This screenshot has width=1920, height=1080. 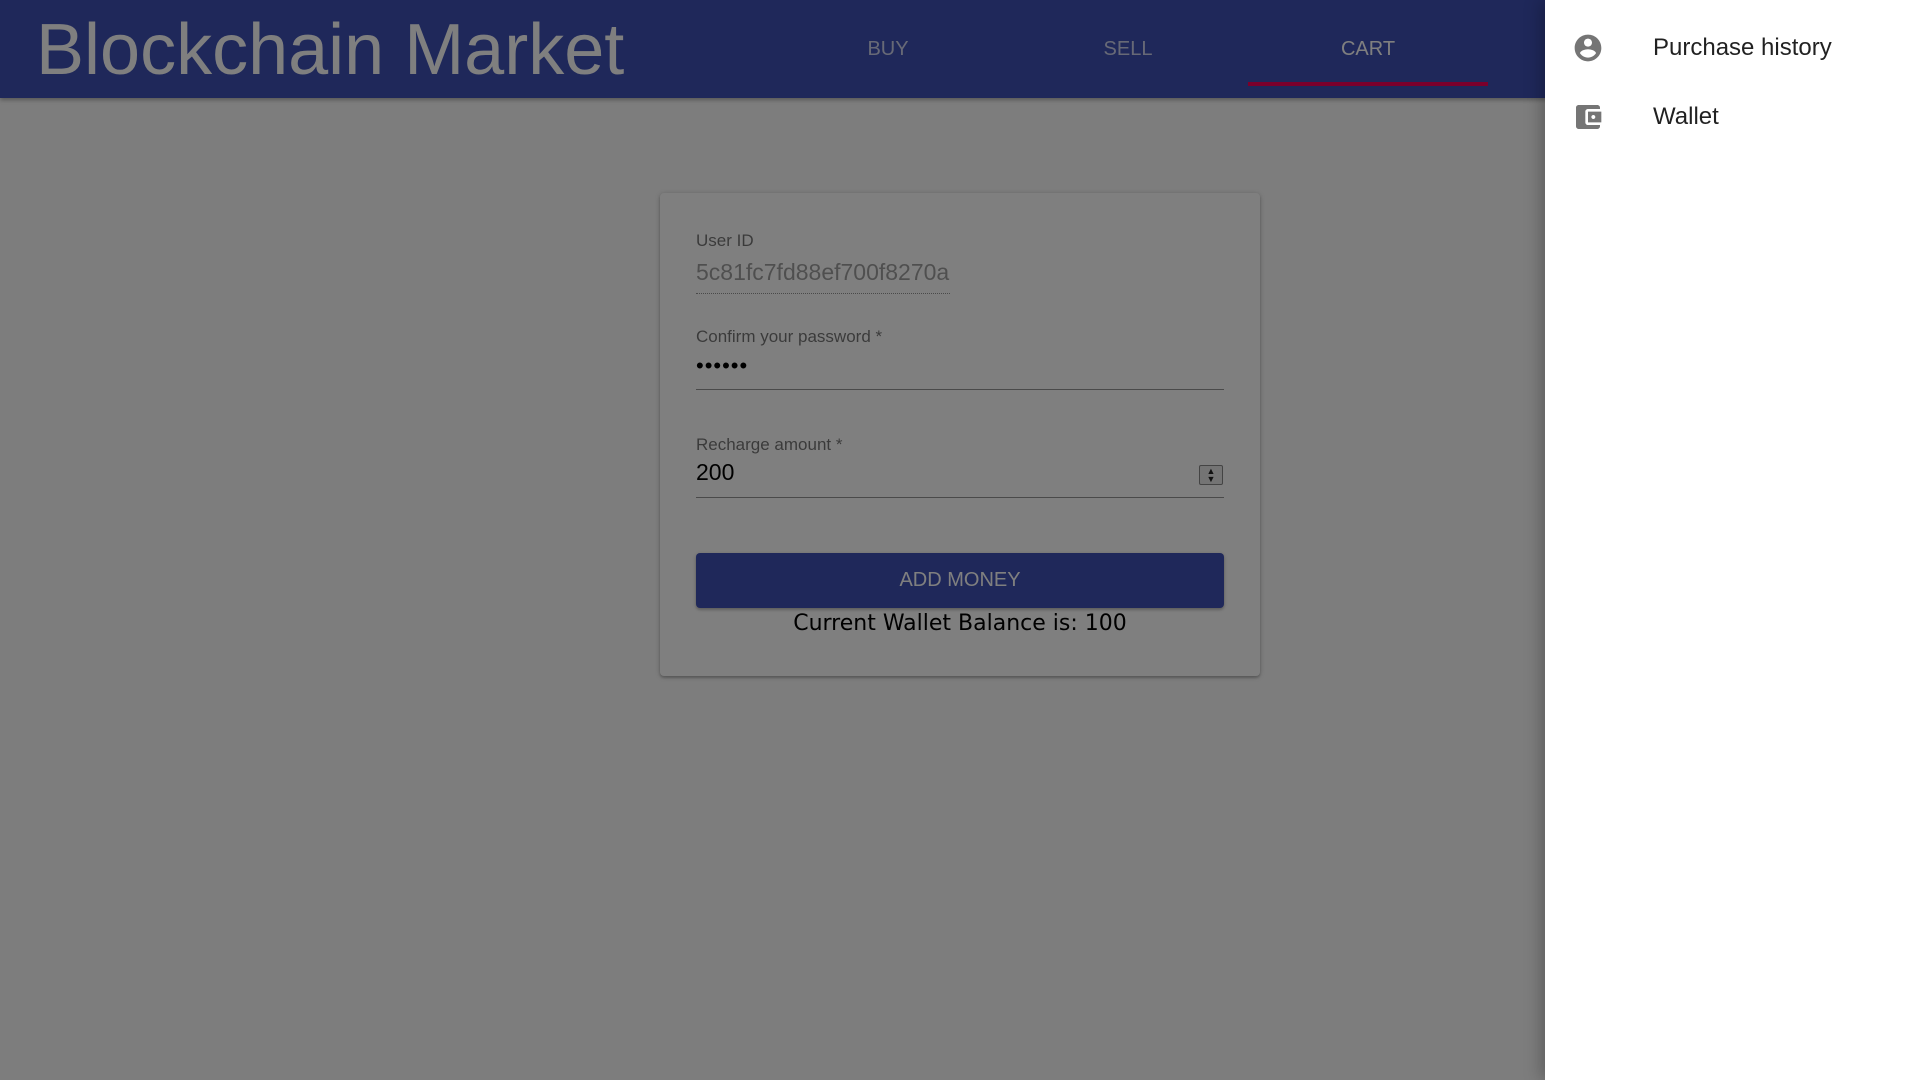 What do you see at coordinates (1742, 47) in the screenshot?
I see `drawer-label-purchase-history: Purchase history` at bounding box center [1742, 47].